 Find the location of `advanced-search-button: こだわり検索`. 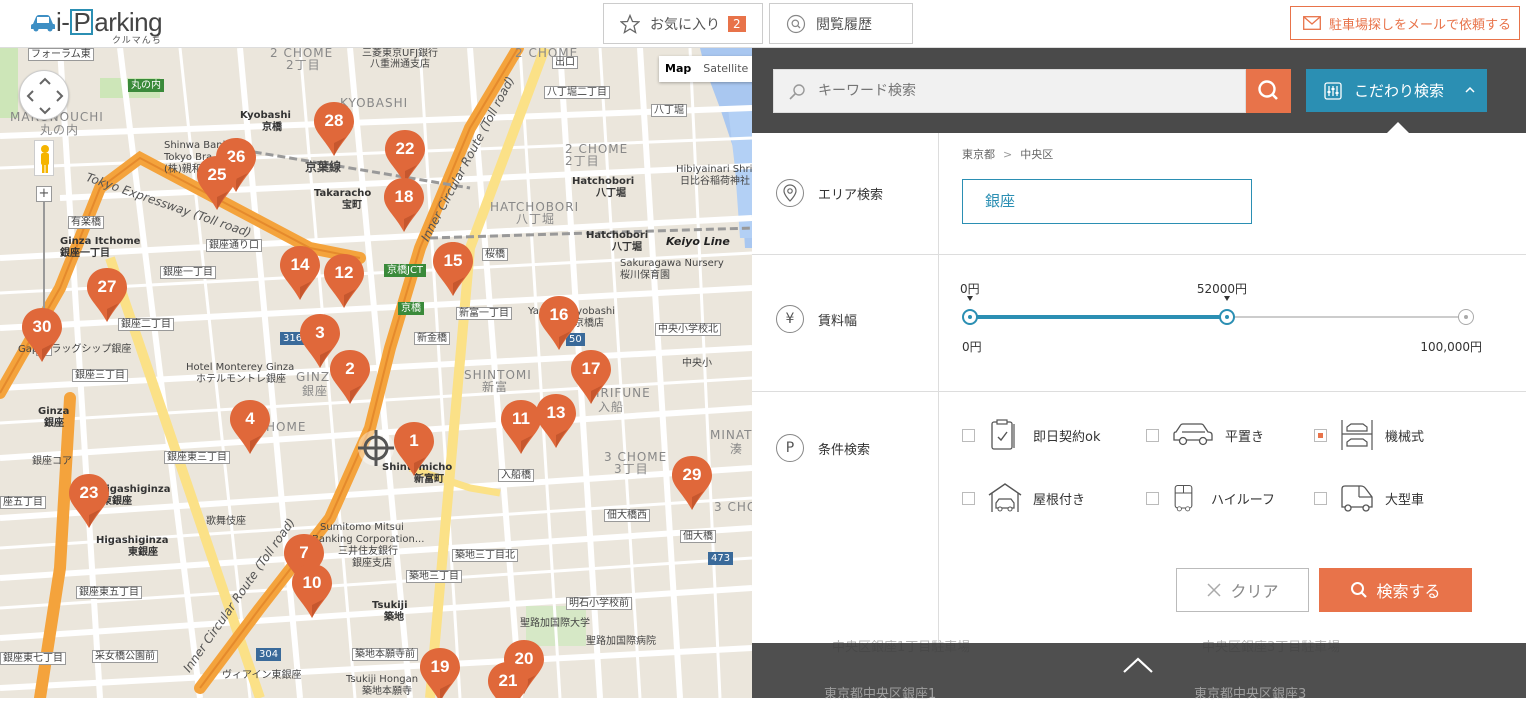

advanced-search-button: こだわり検索 is located at coordinates (1396, 90).